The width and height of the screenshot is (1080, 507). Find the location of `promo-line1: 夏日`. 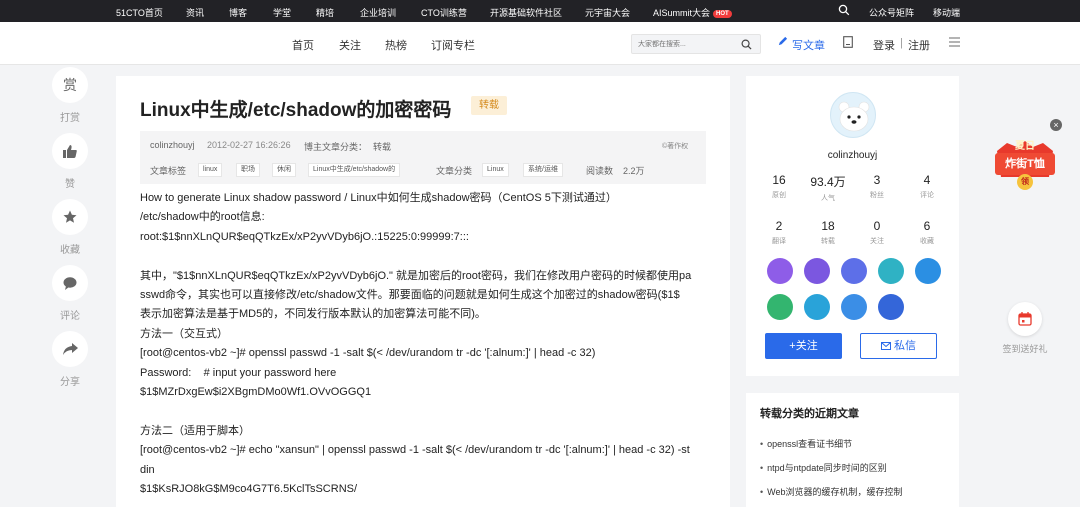

promo-line1: 夏日 is located at coordinates (1025, 146).